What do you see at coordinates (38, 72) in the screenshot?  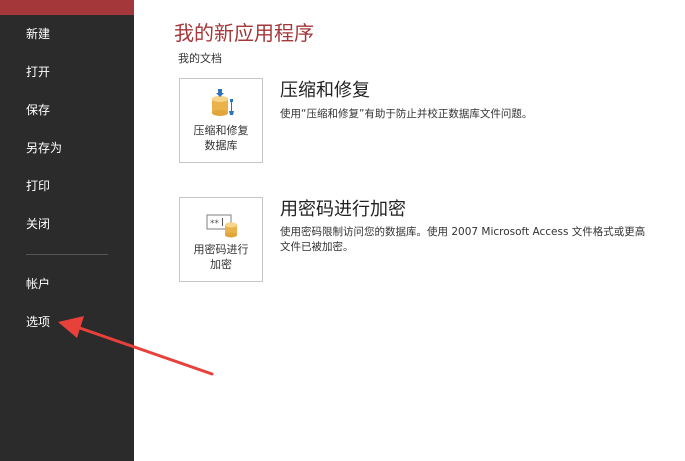 I see `sidebar-item-open: 打开` at bounding box center [38, 72].